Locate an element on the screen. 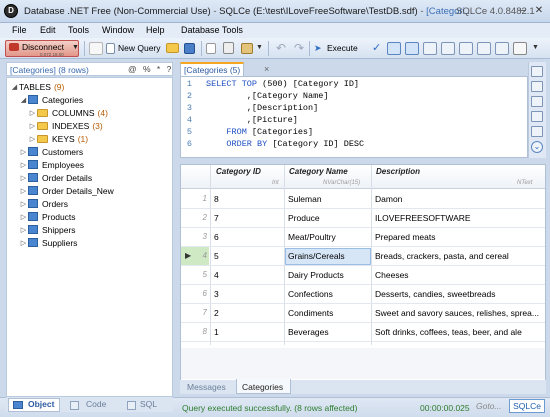 Image resolution: width=550 pixels, height=417 pixels. cell-description: Damon is located at coordinates (457, 199).